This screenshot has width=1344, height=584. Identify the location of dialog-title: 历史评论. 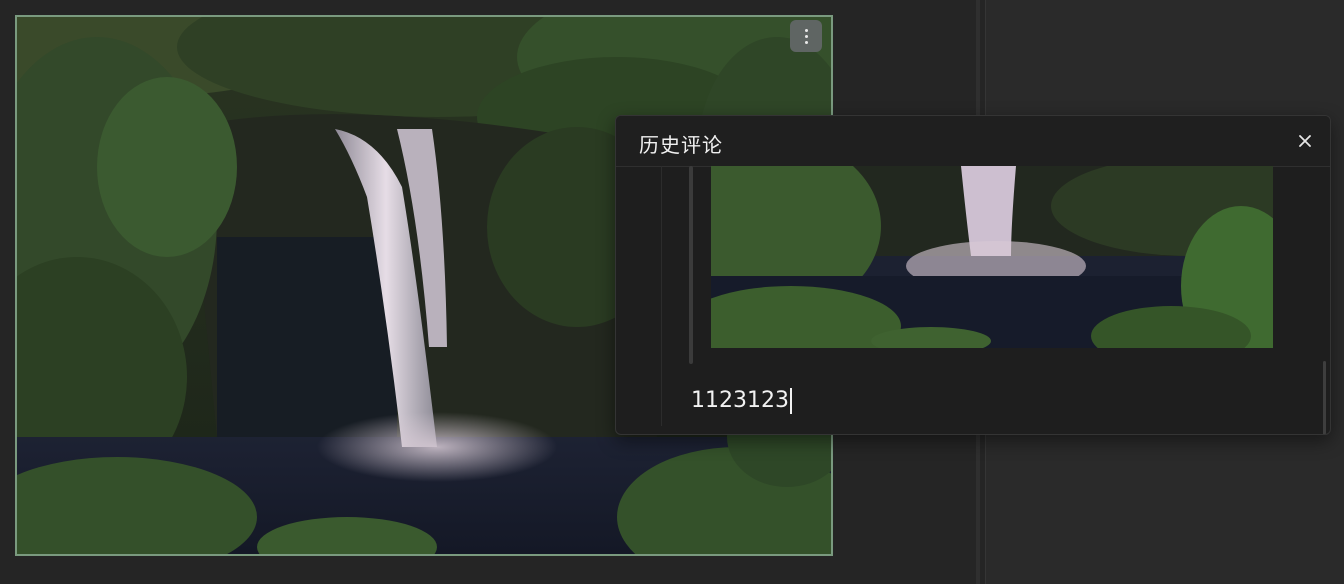
(681, 145).